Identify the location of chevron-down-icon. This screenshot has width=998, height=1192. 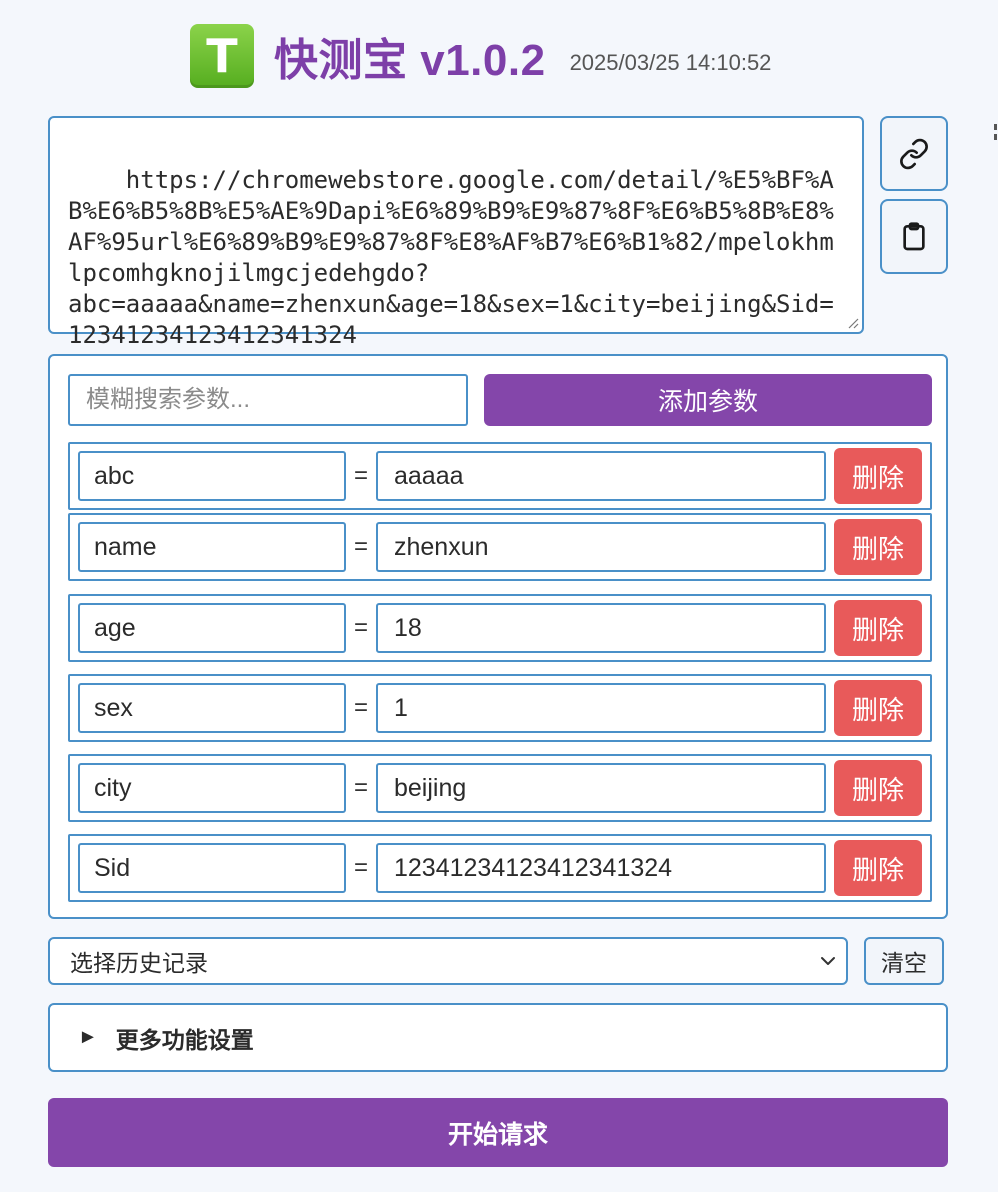
(828, 961).